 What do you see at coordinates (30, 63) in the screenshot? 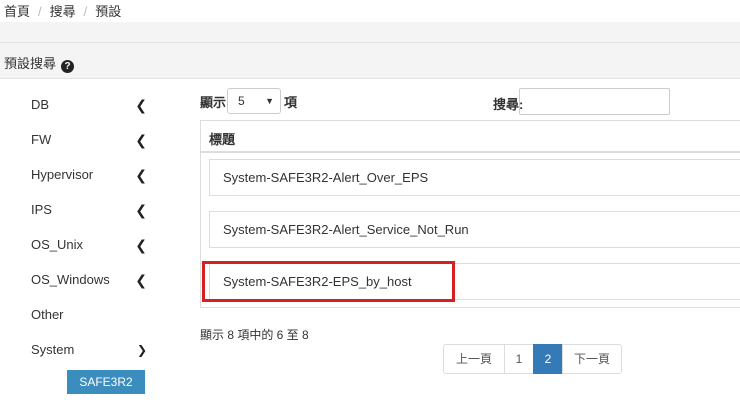
I see `section-title: 預設搜尋` at bounding box center [30, 63].